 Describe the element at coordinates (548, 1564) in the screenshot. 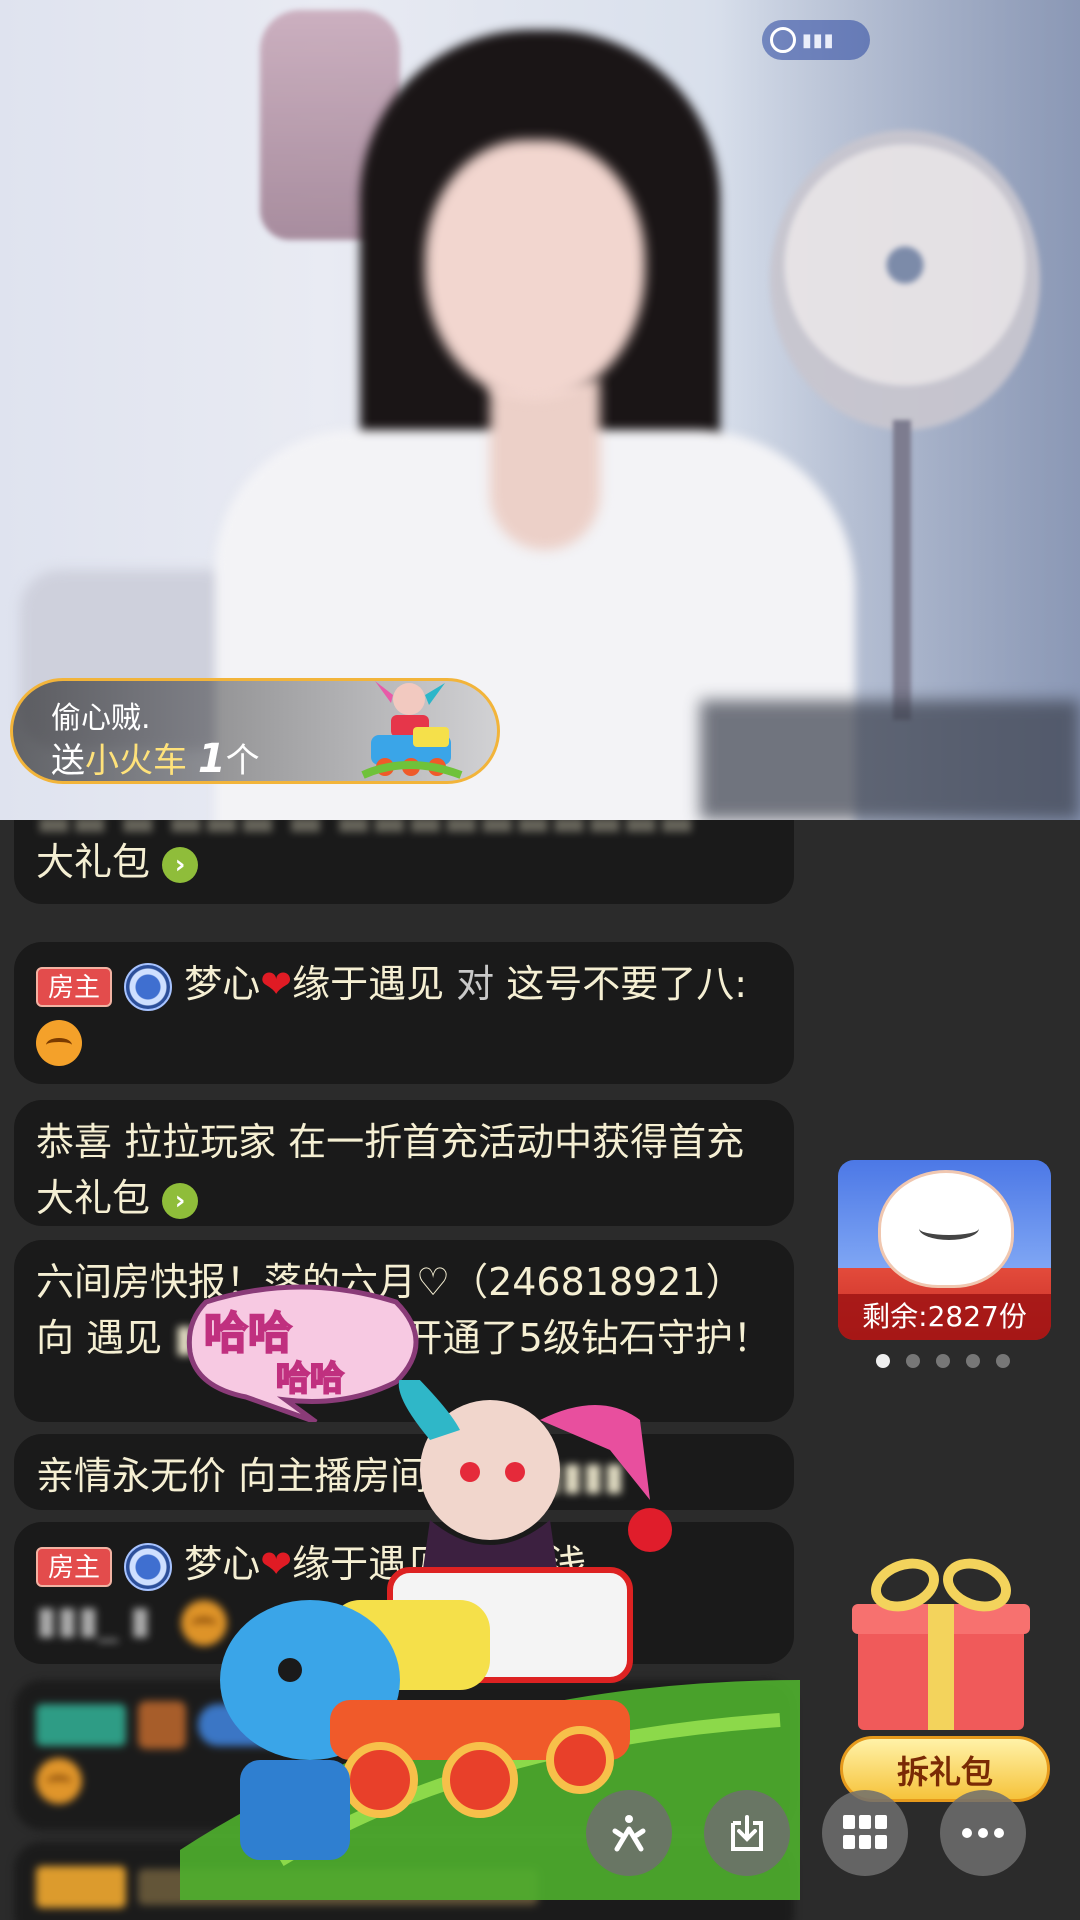

I see `chat-message-text: 醒浅` at that location.